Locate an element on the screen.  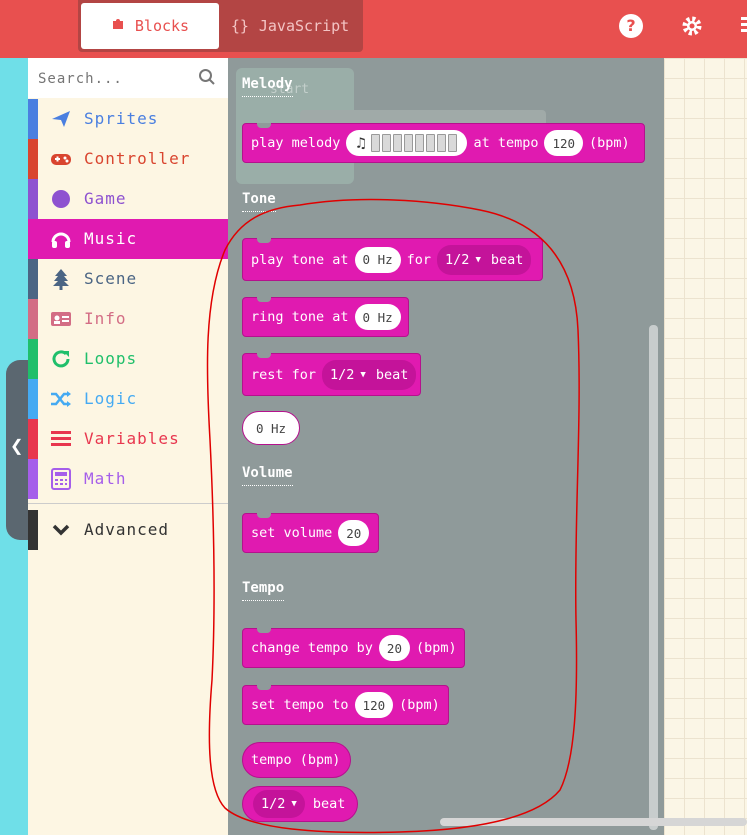
shuffle-icon is located at coordinates (61, 399).